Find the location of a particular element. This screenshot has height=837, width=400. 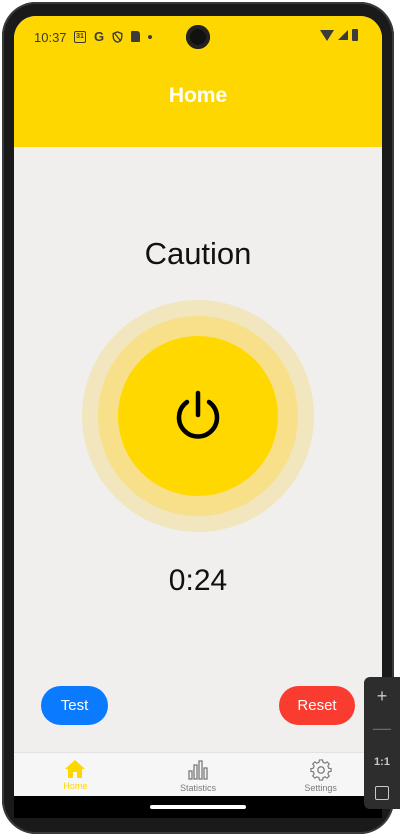

emulator-side-toolbar: + — 1:1 is located at coordinates (382, 743).